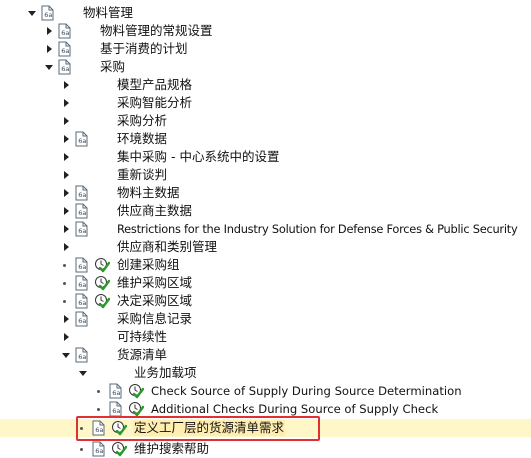 This screenshot has width=531, height=458. Describe the element at coordinates (148, 264) in the screenshot. I see `tree-node-label: 创建采购组` at that location.